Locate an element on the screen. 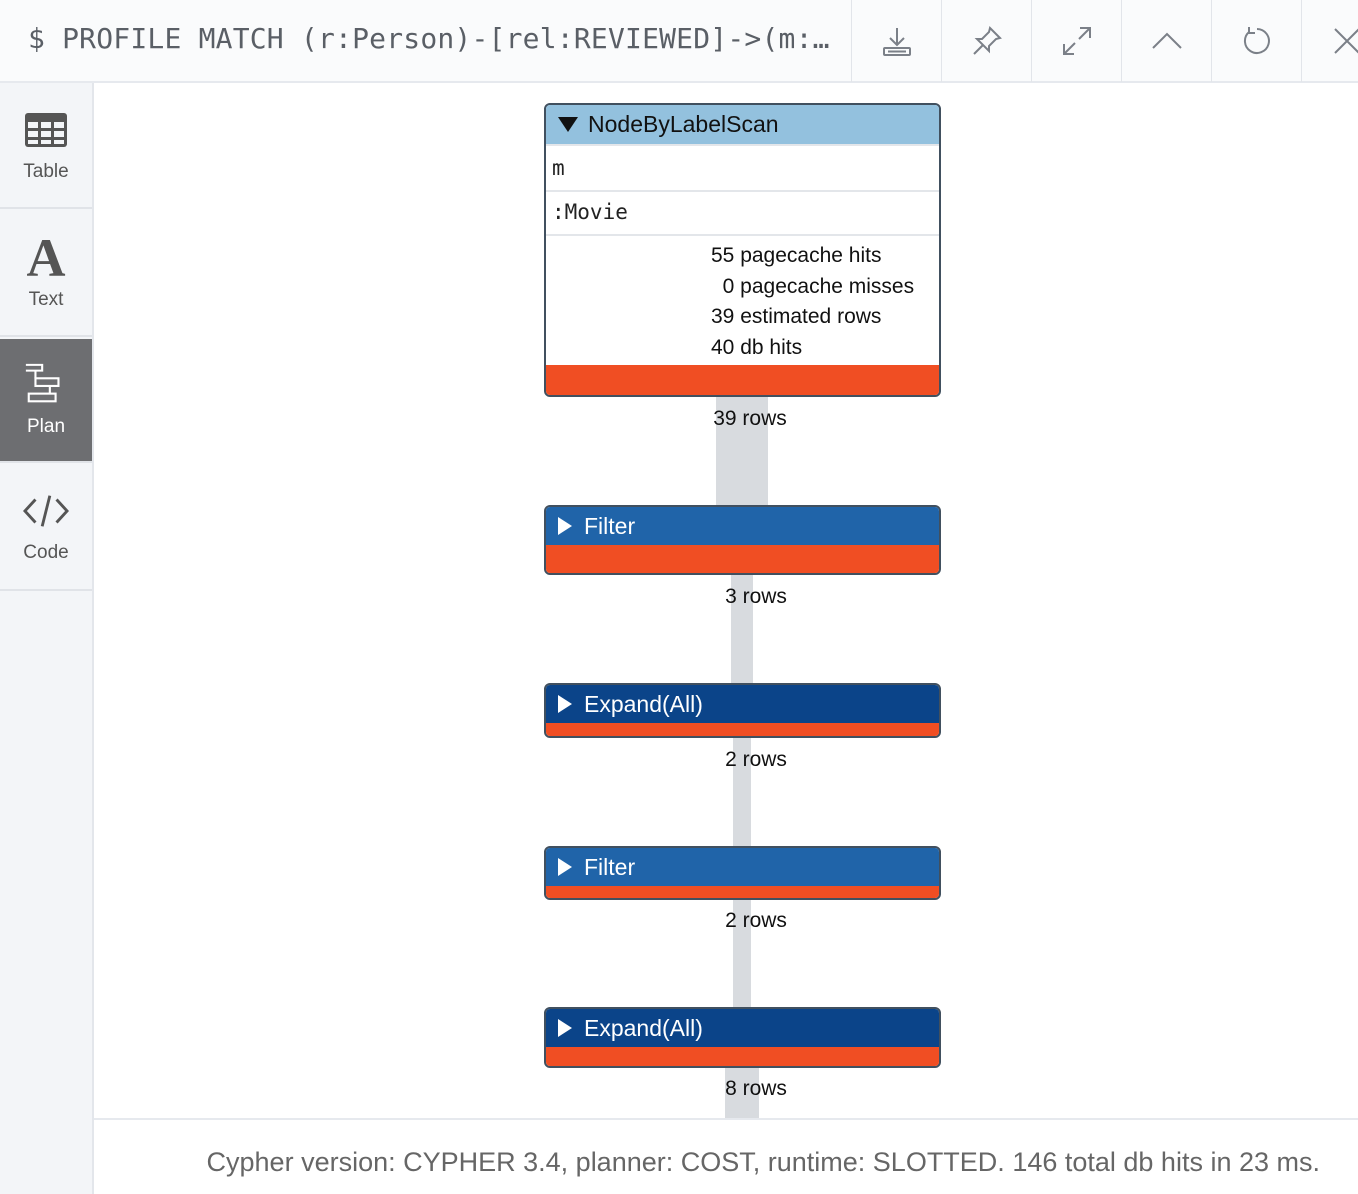 This screenshot has height=1194, width=1358. fullscreen-button is located at coordinates (1076, 41).